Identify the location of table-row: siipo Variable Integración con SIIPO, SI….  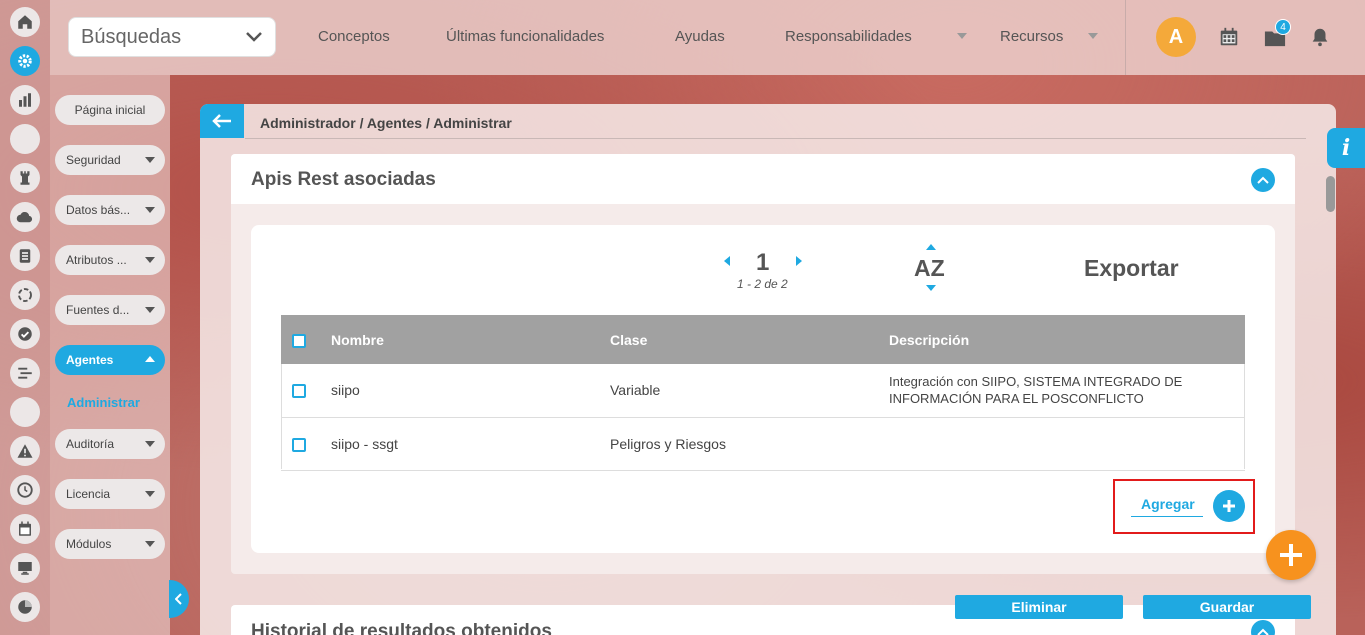
(763, 391).